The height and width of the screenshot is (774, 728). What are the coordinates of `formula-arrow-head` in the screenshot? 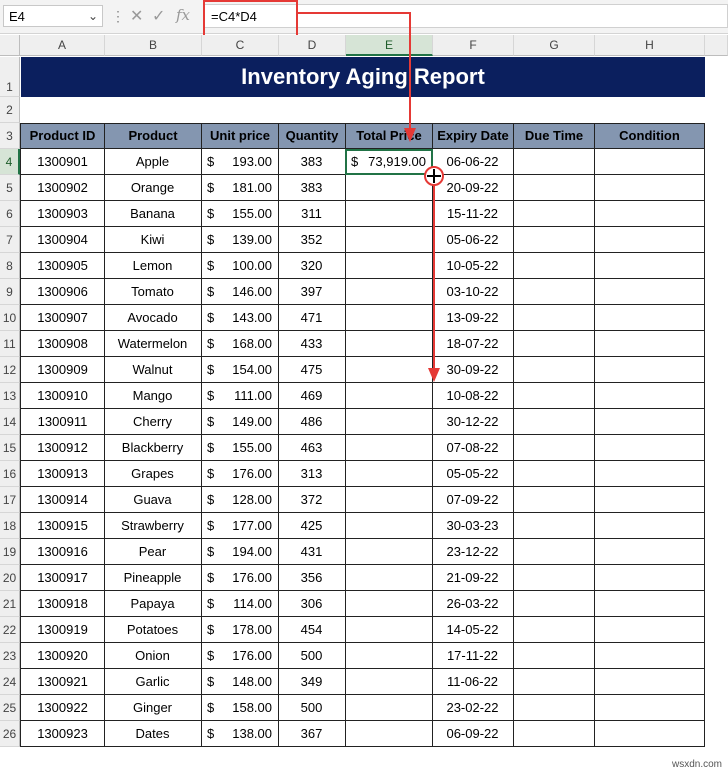 It's located at (410, 135).